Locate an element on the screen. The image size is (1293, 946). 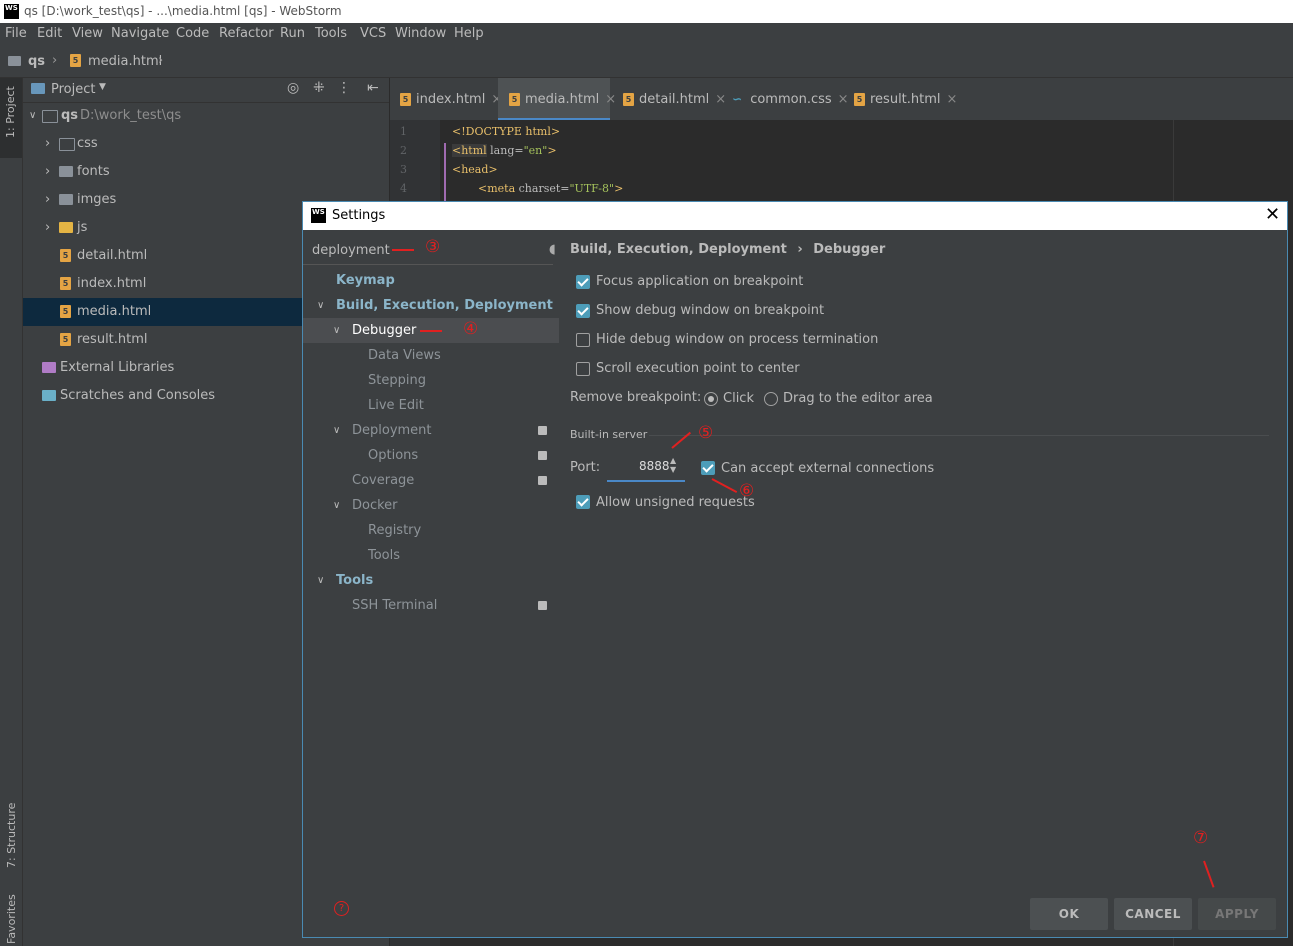
hide-panel-icon: ⇤ is located at coordinates (373, 88).